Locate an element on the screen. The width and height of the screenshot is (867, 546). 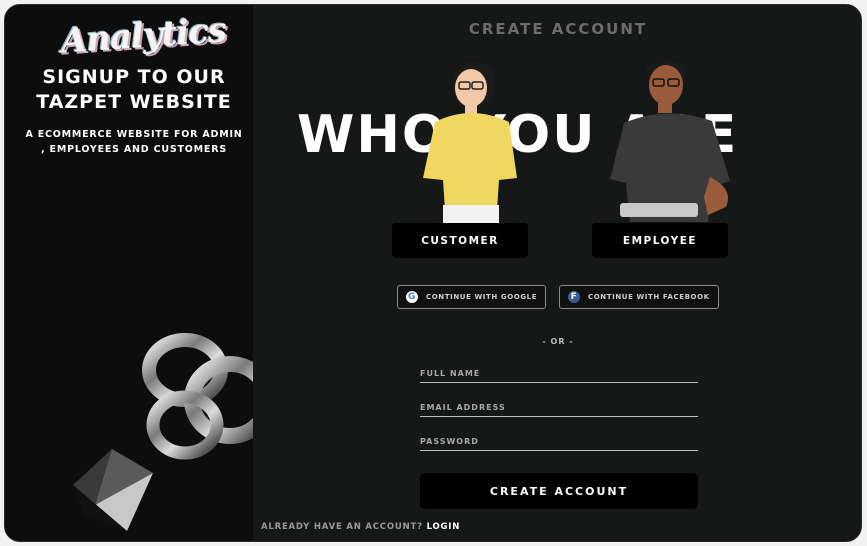
facebook-icon: f is located at coordinates (574, 297).